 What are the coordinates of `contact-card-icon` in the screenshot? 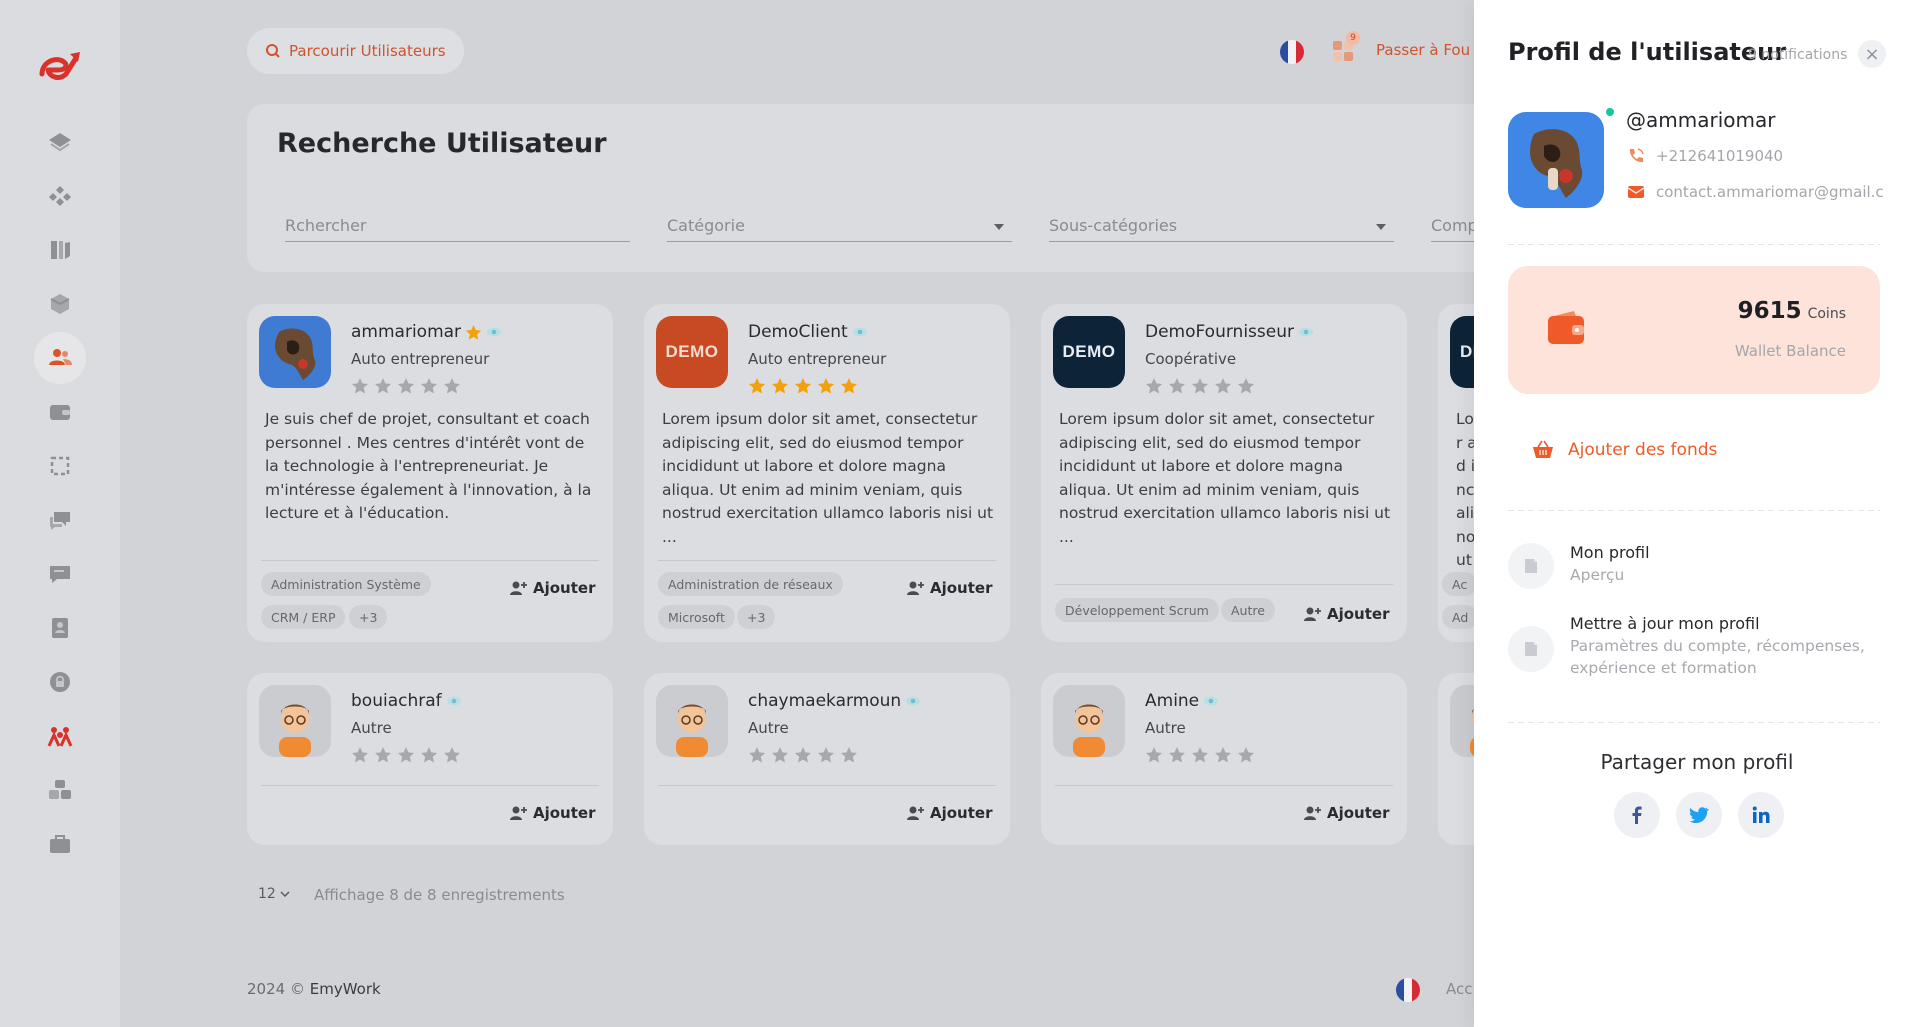 It's located at (60, 628).